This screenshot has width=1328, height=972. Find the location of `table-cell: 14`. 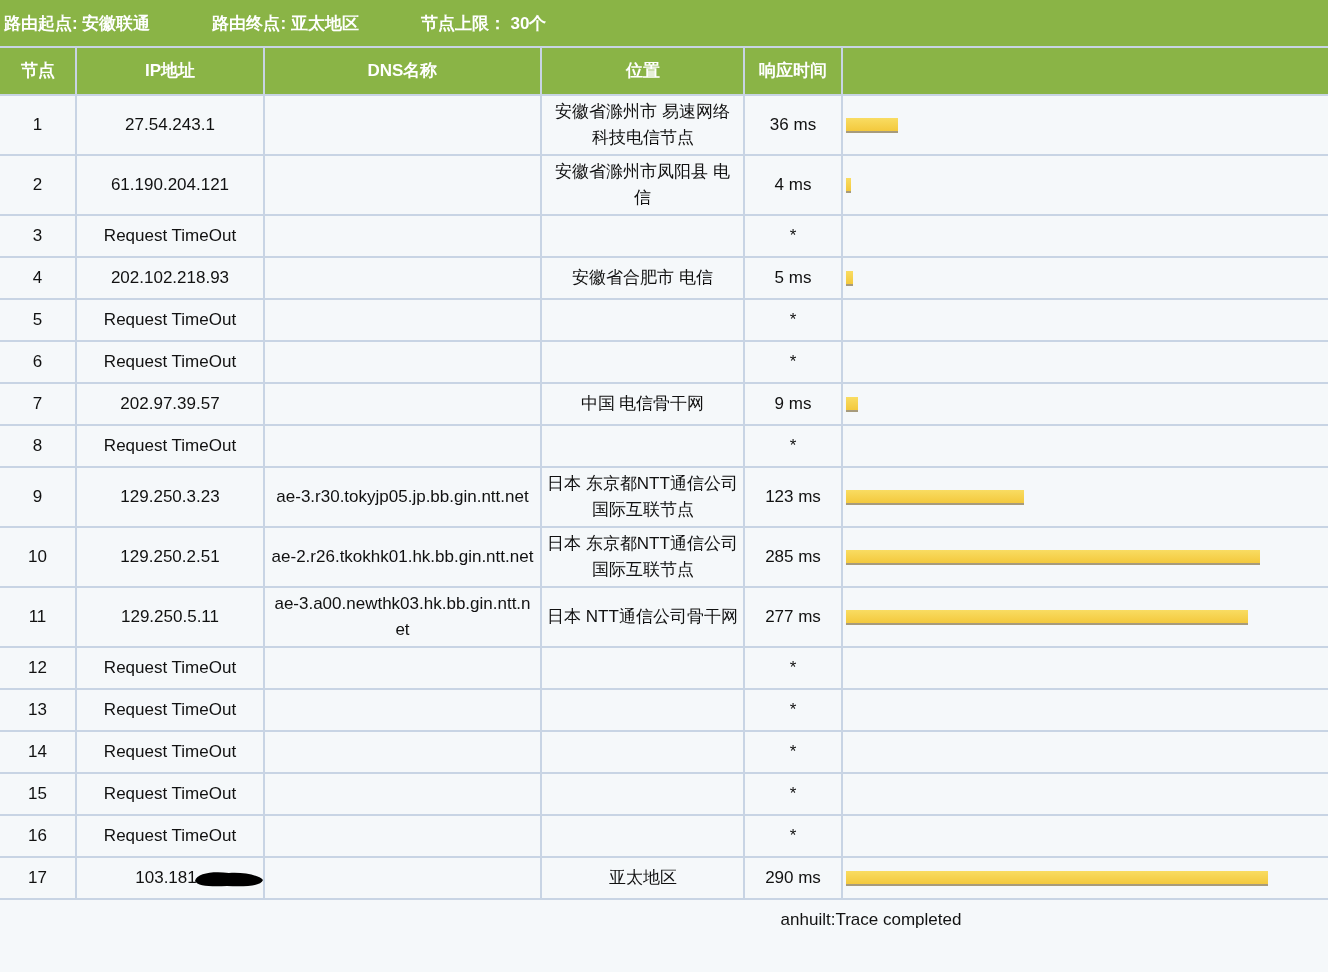

table-cell: 14 is located at coordinates (38, 752).